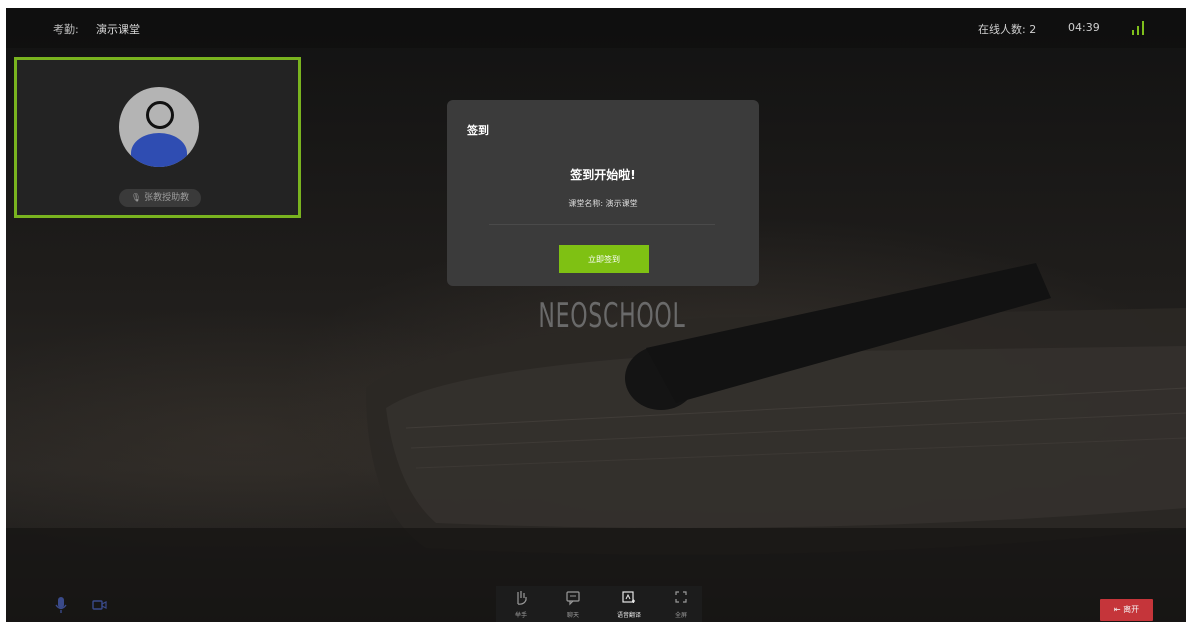 This screenshot has width=1192, height=625. What do you see at coordinates (1131, 609) in the screenshot?
I see `leave-label: 离开` at bounding box center [1131, 609].